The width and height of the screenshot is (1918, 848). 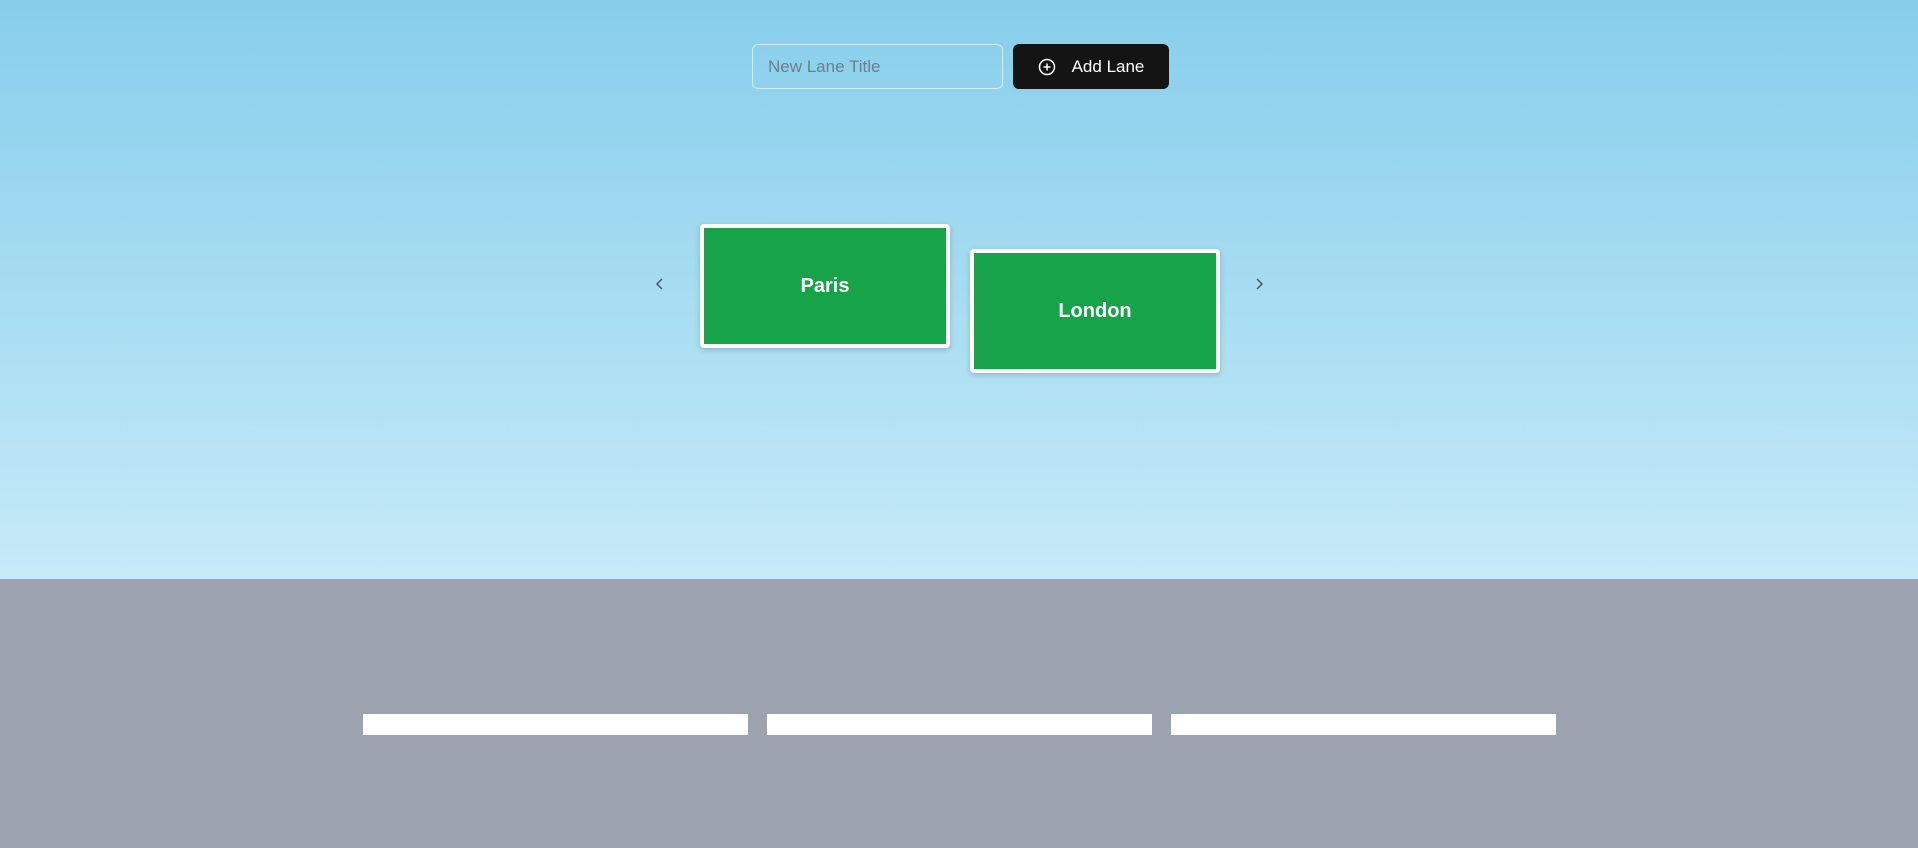 What do you see at coordinates (1047, 67) in the screenshot?
I see `plus-circle-icon` at bounding box center [1047, 67].